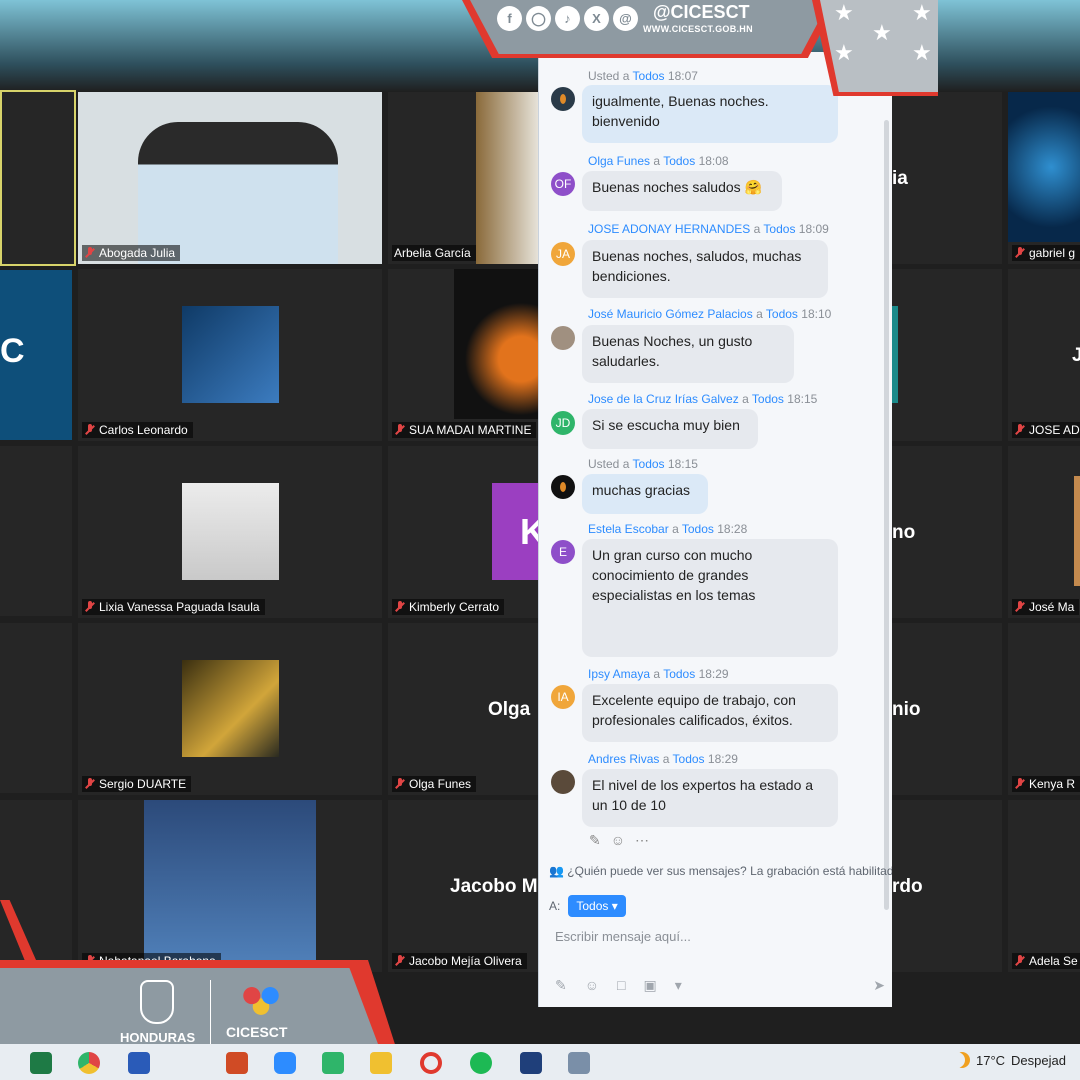 This screenshot has height=1080, width=1080. What do you see at coordinates (563, 423) in the screenshot?
I see `sender-avatar: JD` at bounding box center [563, 423].